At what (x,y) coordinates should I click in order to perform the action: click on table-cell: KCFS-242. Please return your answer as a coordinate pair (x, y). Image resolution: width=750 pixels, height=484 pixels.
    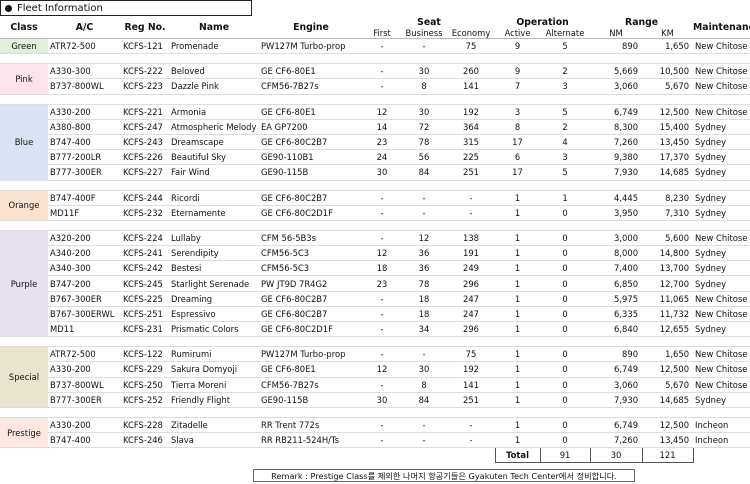
    Looking at the image, I should click on (145, 268).